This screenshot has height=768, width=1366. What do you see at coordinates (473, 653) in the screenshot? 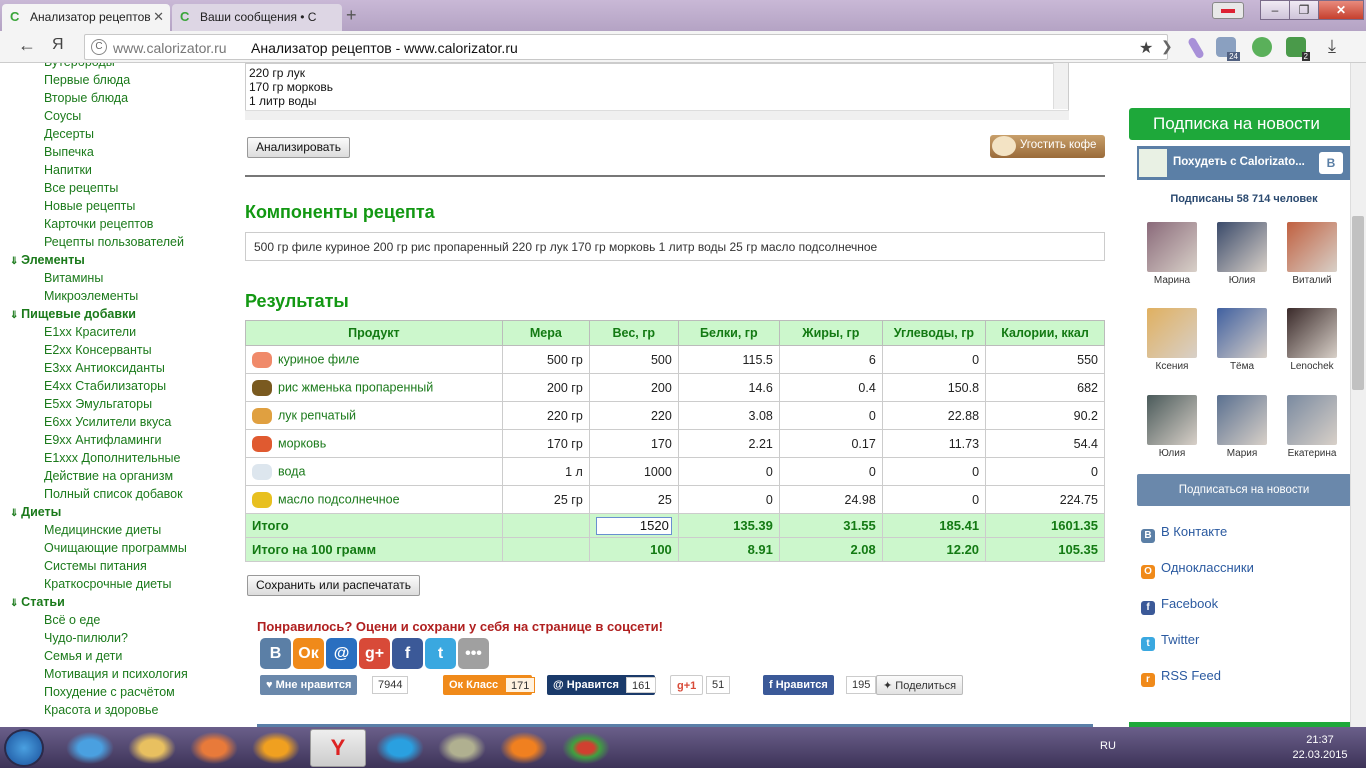
I see `social-share-icon: •••` at bounding box center [473, 653].